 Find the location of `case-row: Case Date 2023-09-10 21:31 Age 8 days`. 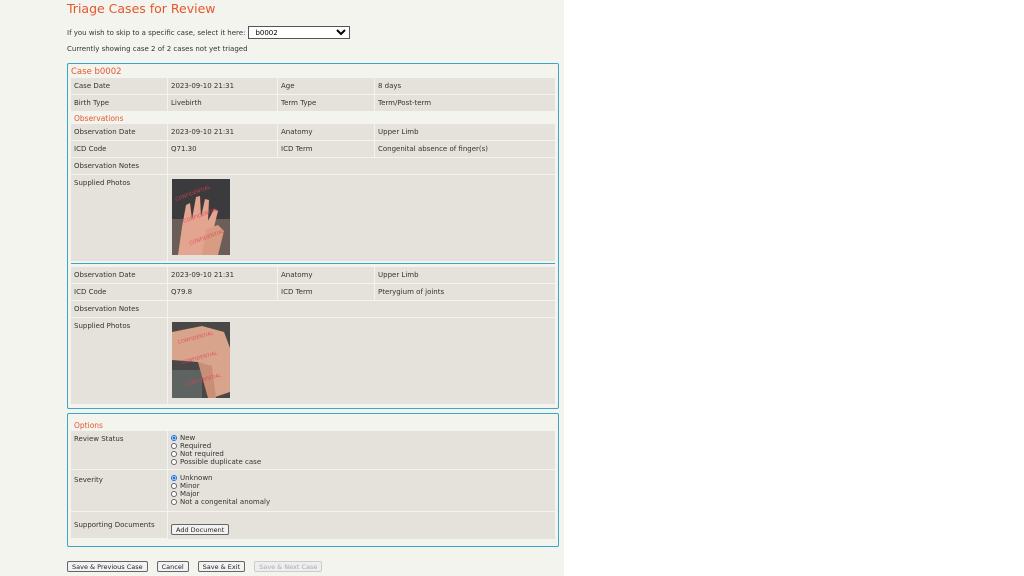

case-row: Case Date 2023-09-10 21:31 Age 8 days is located at coordinates (313, 86).